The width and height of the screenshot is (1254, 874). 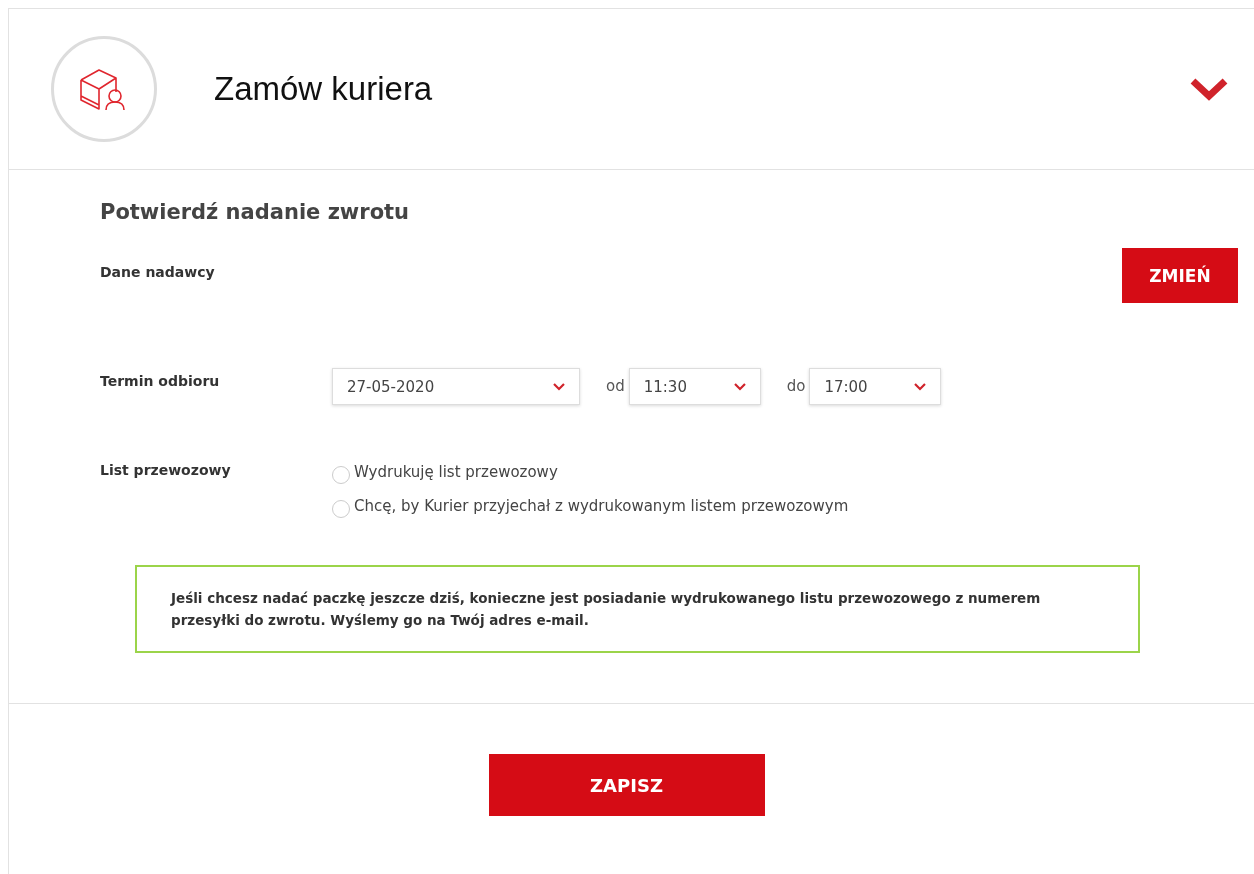 I want to click on option-label: Chcę, by Kurier przyjechał z wydrukowanym listem przewozowym, so click(x=601, y=506).